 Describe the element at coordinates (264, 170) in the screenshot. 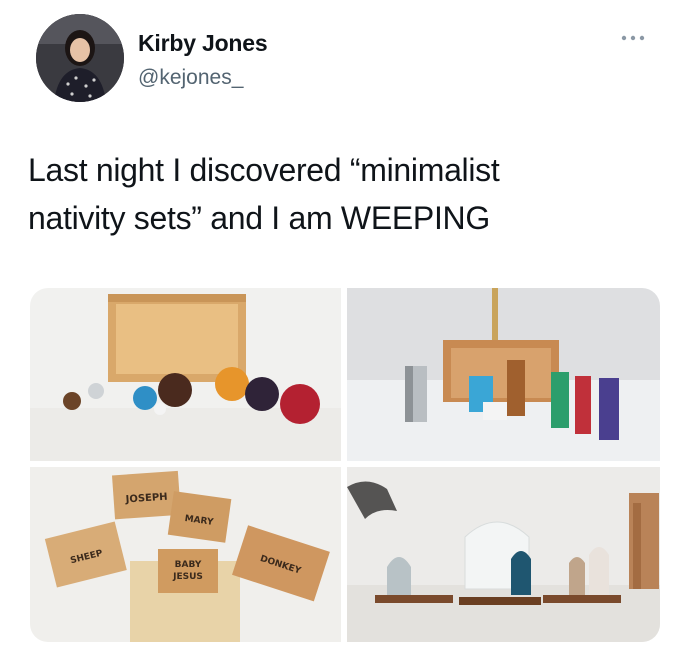

I see `tweet-text-line-1: Last night I discovered “minimalist` at that location.